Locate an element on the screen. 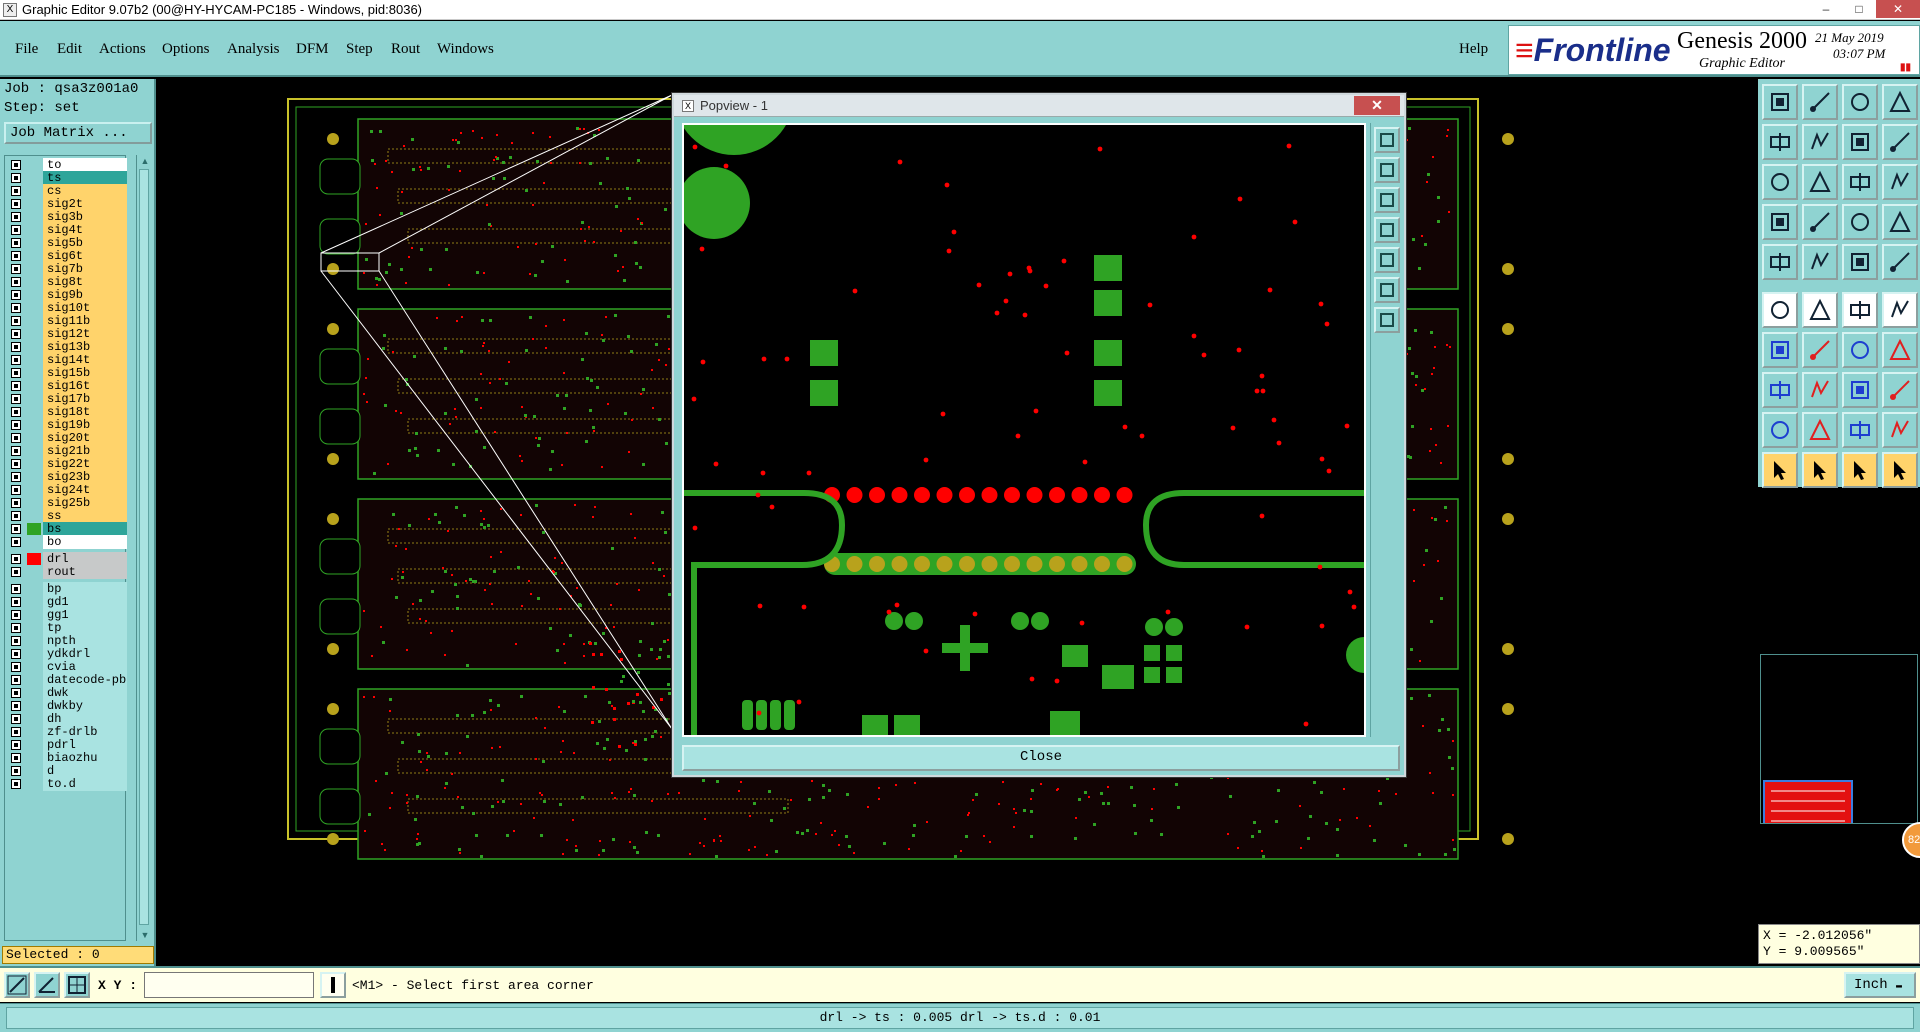  layer-name: sig20t is located at coordinates (85, 438).